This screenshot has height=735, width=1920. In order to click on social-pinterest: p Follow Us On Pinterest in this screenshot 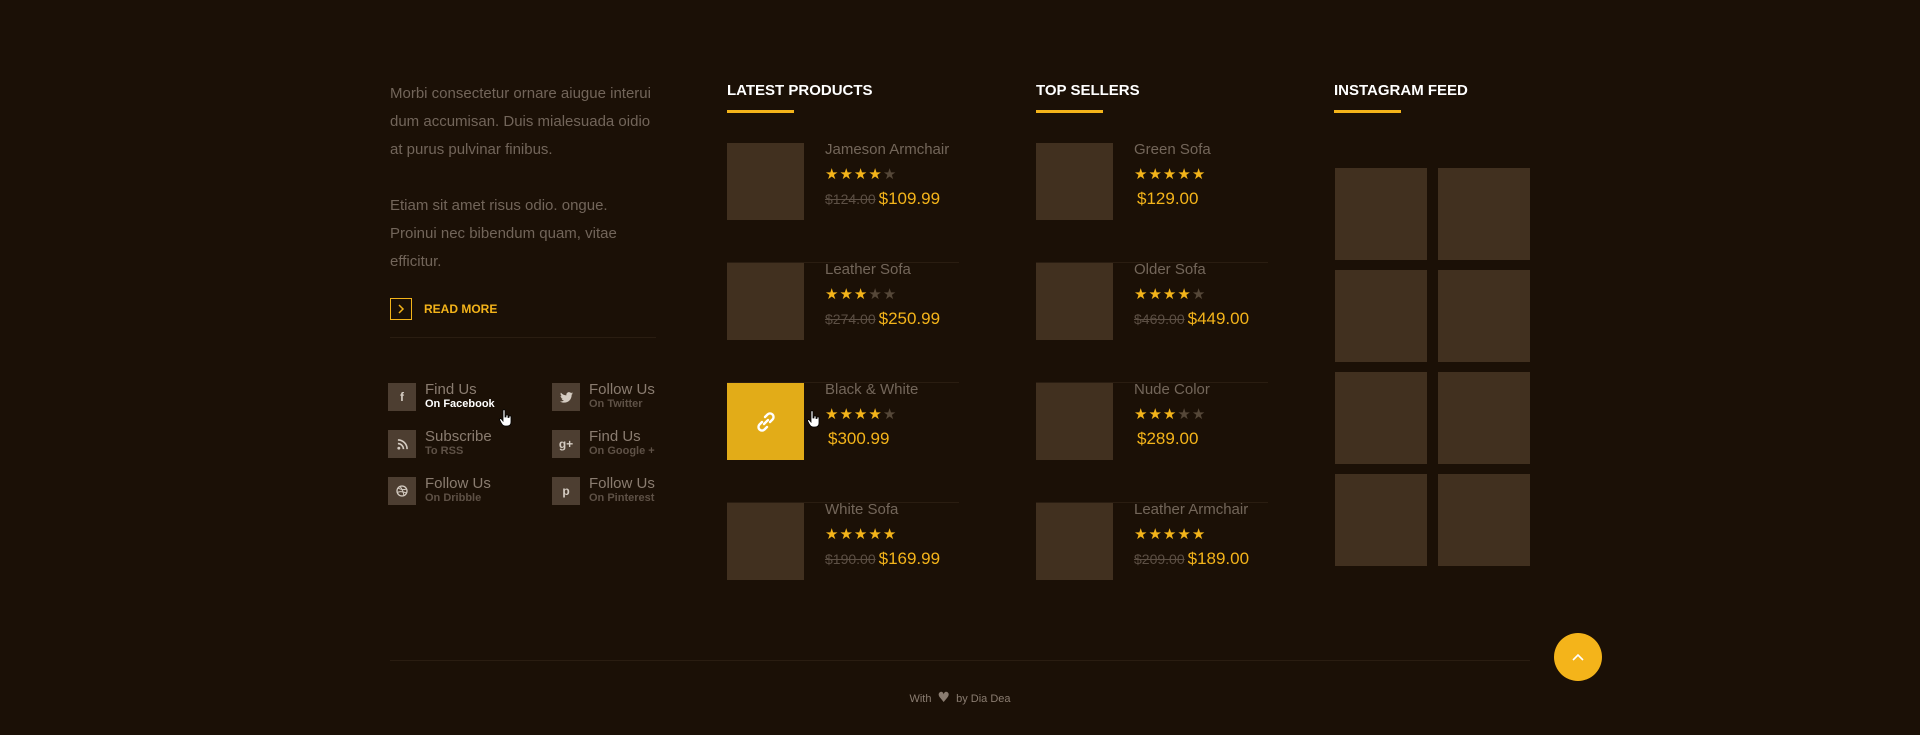, I will do `click(610, 490)`.